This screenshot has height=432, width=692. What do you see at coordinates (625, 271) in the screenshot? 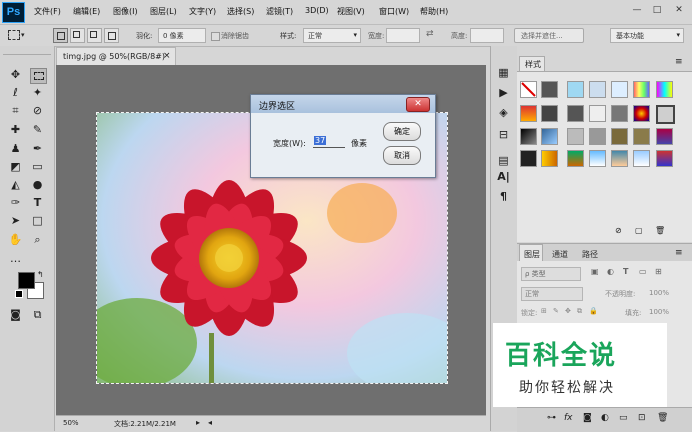
I see `filter-type-icon: T` at bounding box center [625, 271].